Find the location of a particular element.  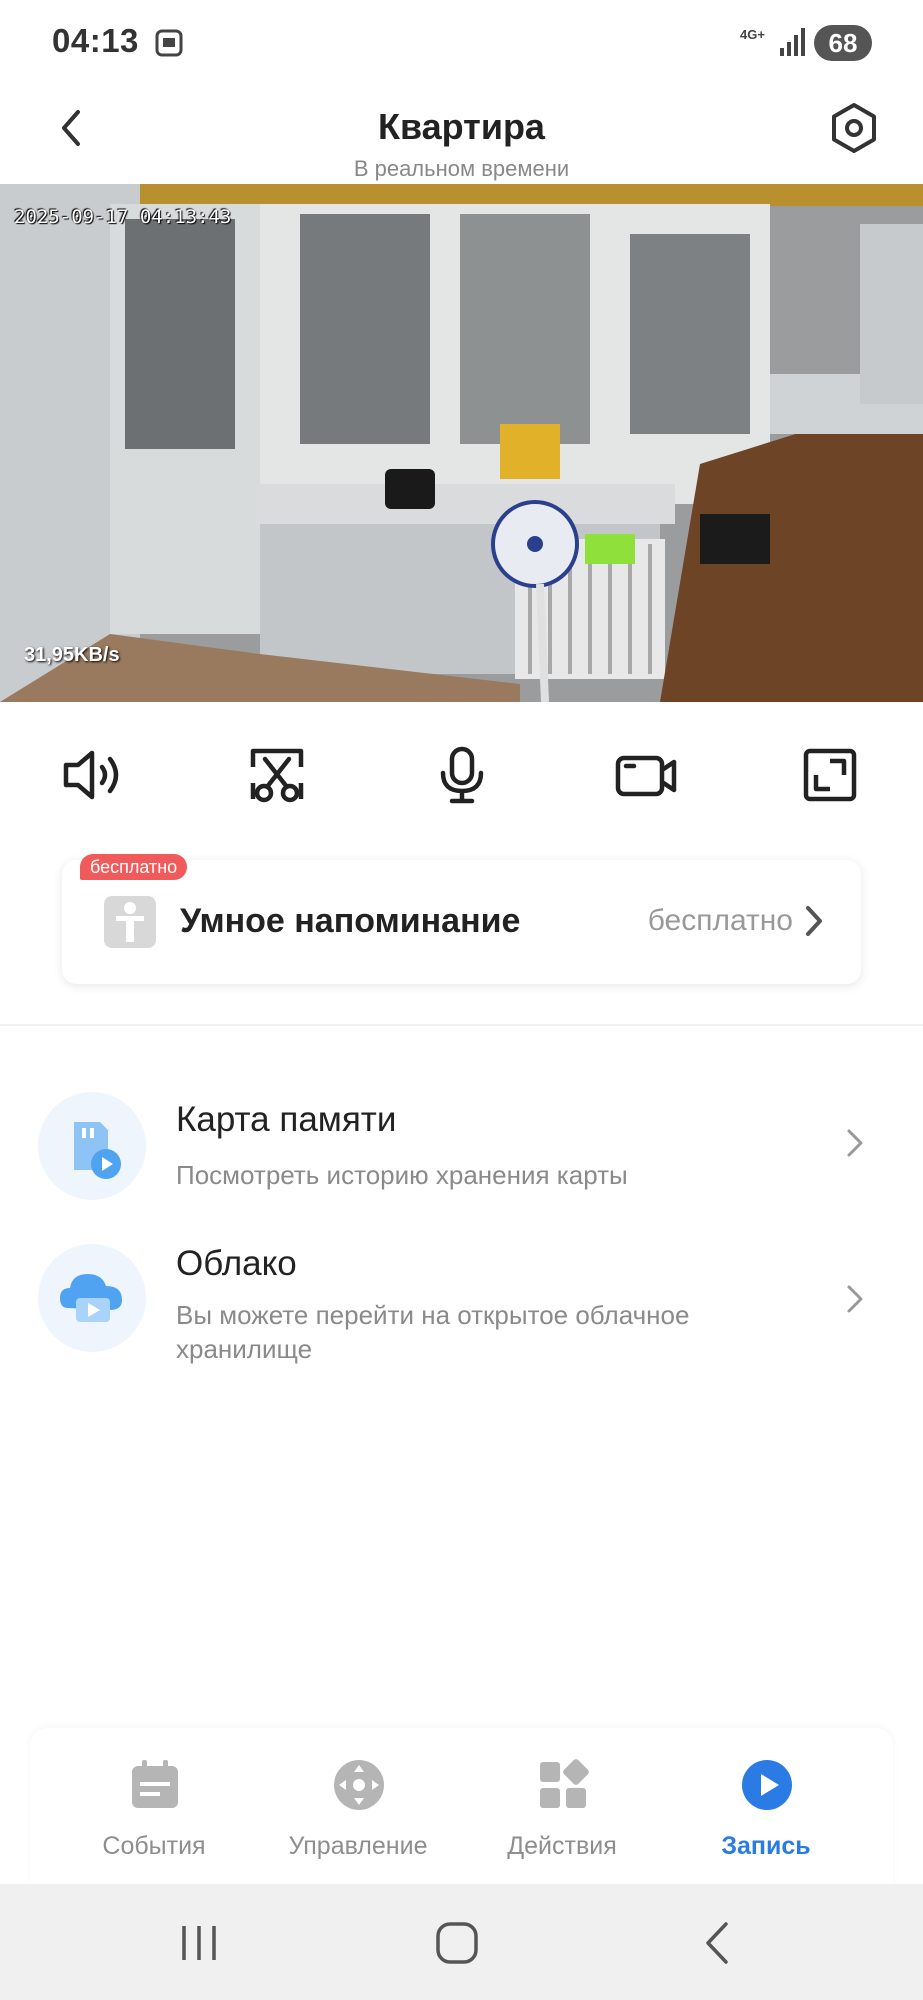

divider is located at coordinates (461, 1025).